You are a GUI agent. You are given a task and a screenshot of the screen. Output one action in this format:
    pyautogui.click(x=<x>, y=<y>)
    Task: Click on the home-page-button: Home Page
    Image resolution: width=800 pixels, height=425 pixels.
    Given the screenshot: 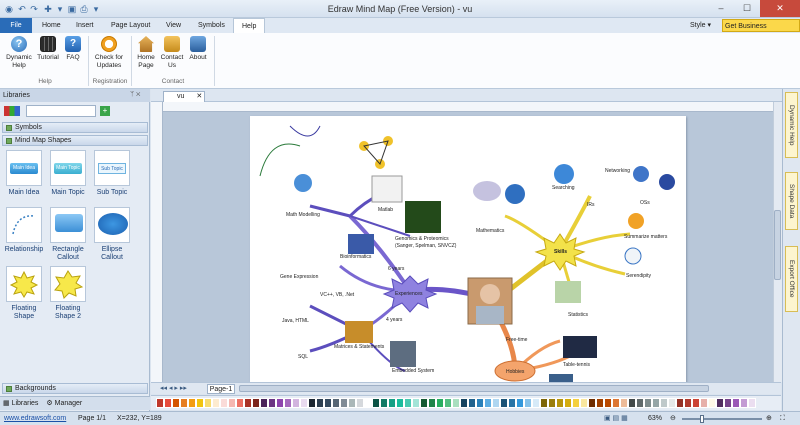 What is the action you would take?
    pyautogui.click(x=146, y=53)
    